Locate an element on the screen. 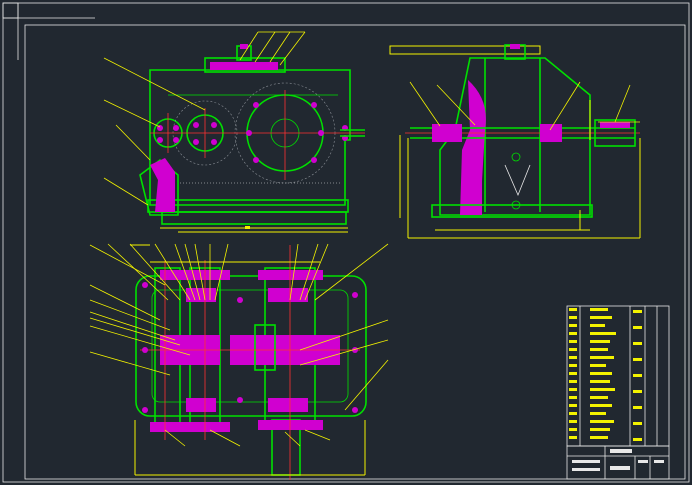 This screenshot has width=692, height=485. title-block is located at coordinates (618, 462).